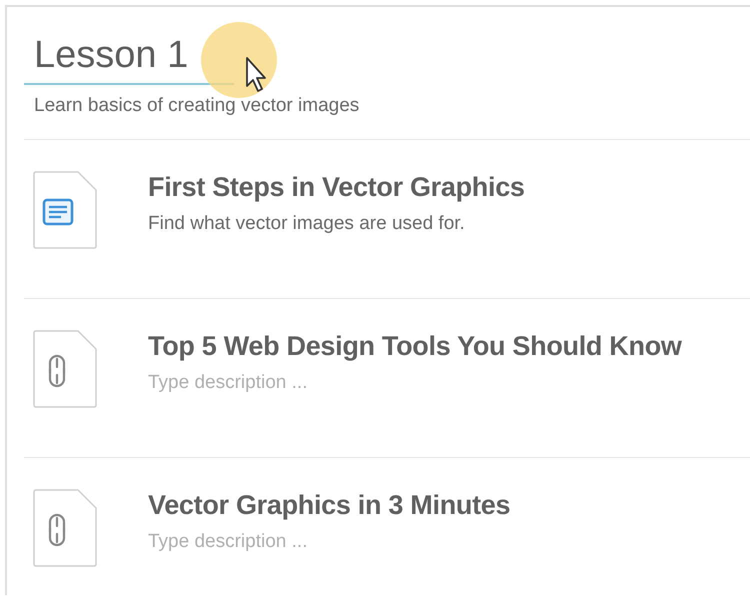 This screenshot has height=599, width=750. What do you see at coordinates (415, 346) in the screenshot?
I see `item-title: Top 5 Web Design Tools You Should Know` at bounding box center [415, 346].